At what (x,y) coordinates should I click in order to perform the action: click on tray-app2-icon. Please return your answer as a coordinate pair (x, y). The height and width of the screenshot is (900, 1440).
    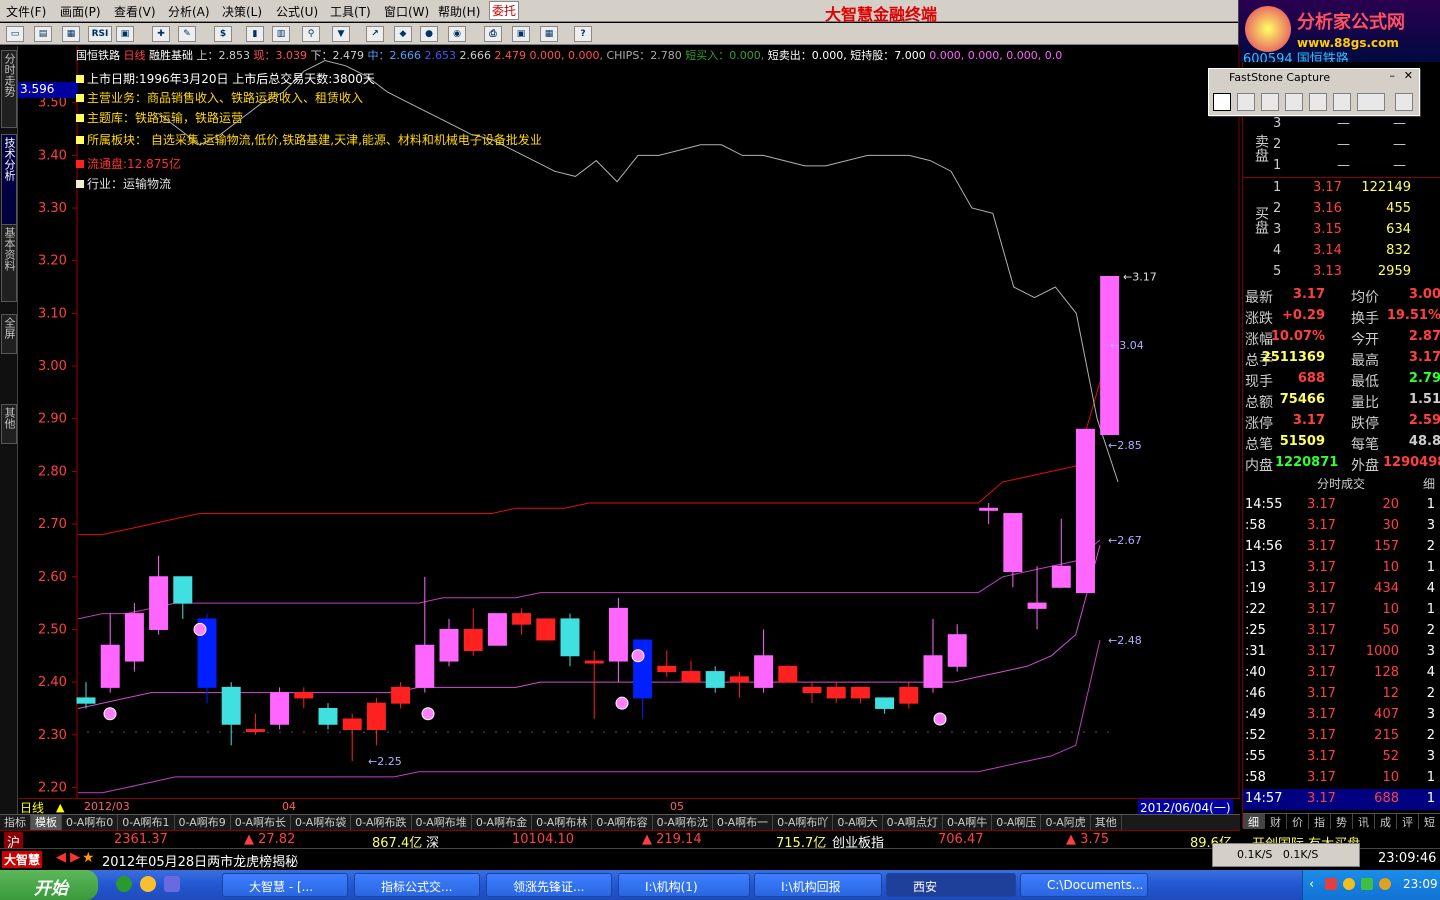
    Looking at the image, I should click on (1349, 884).